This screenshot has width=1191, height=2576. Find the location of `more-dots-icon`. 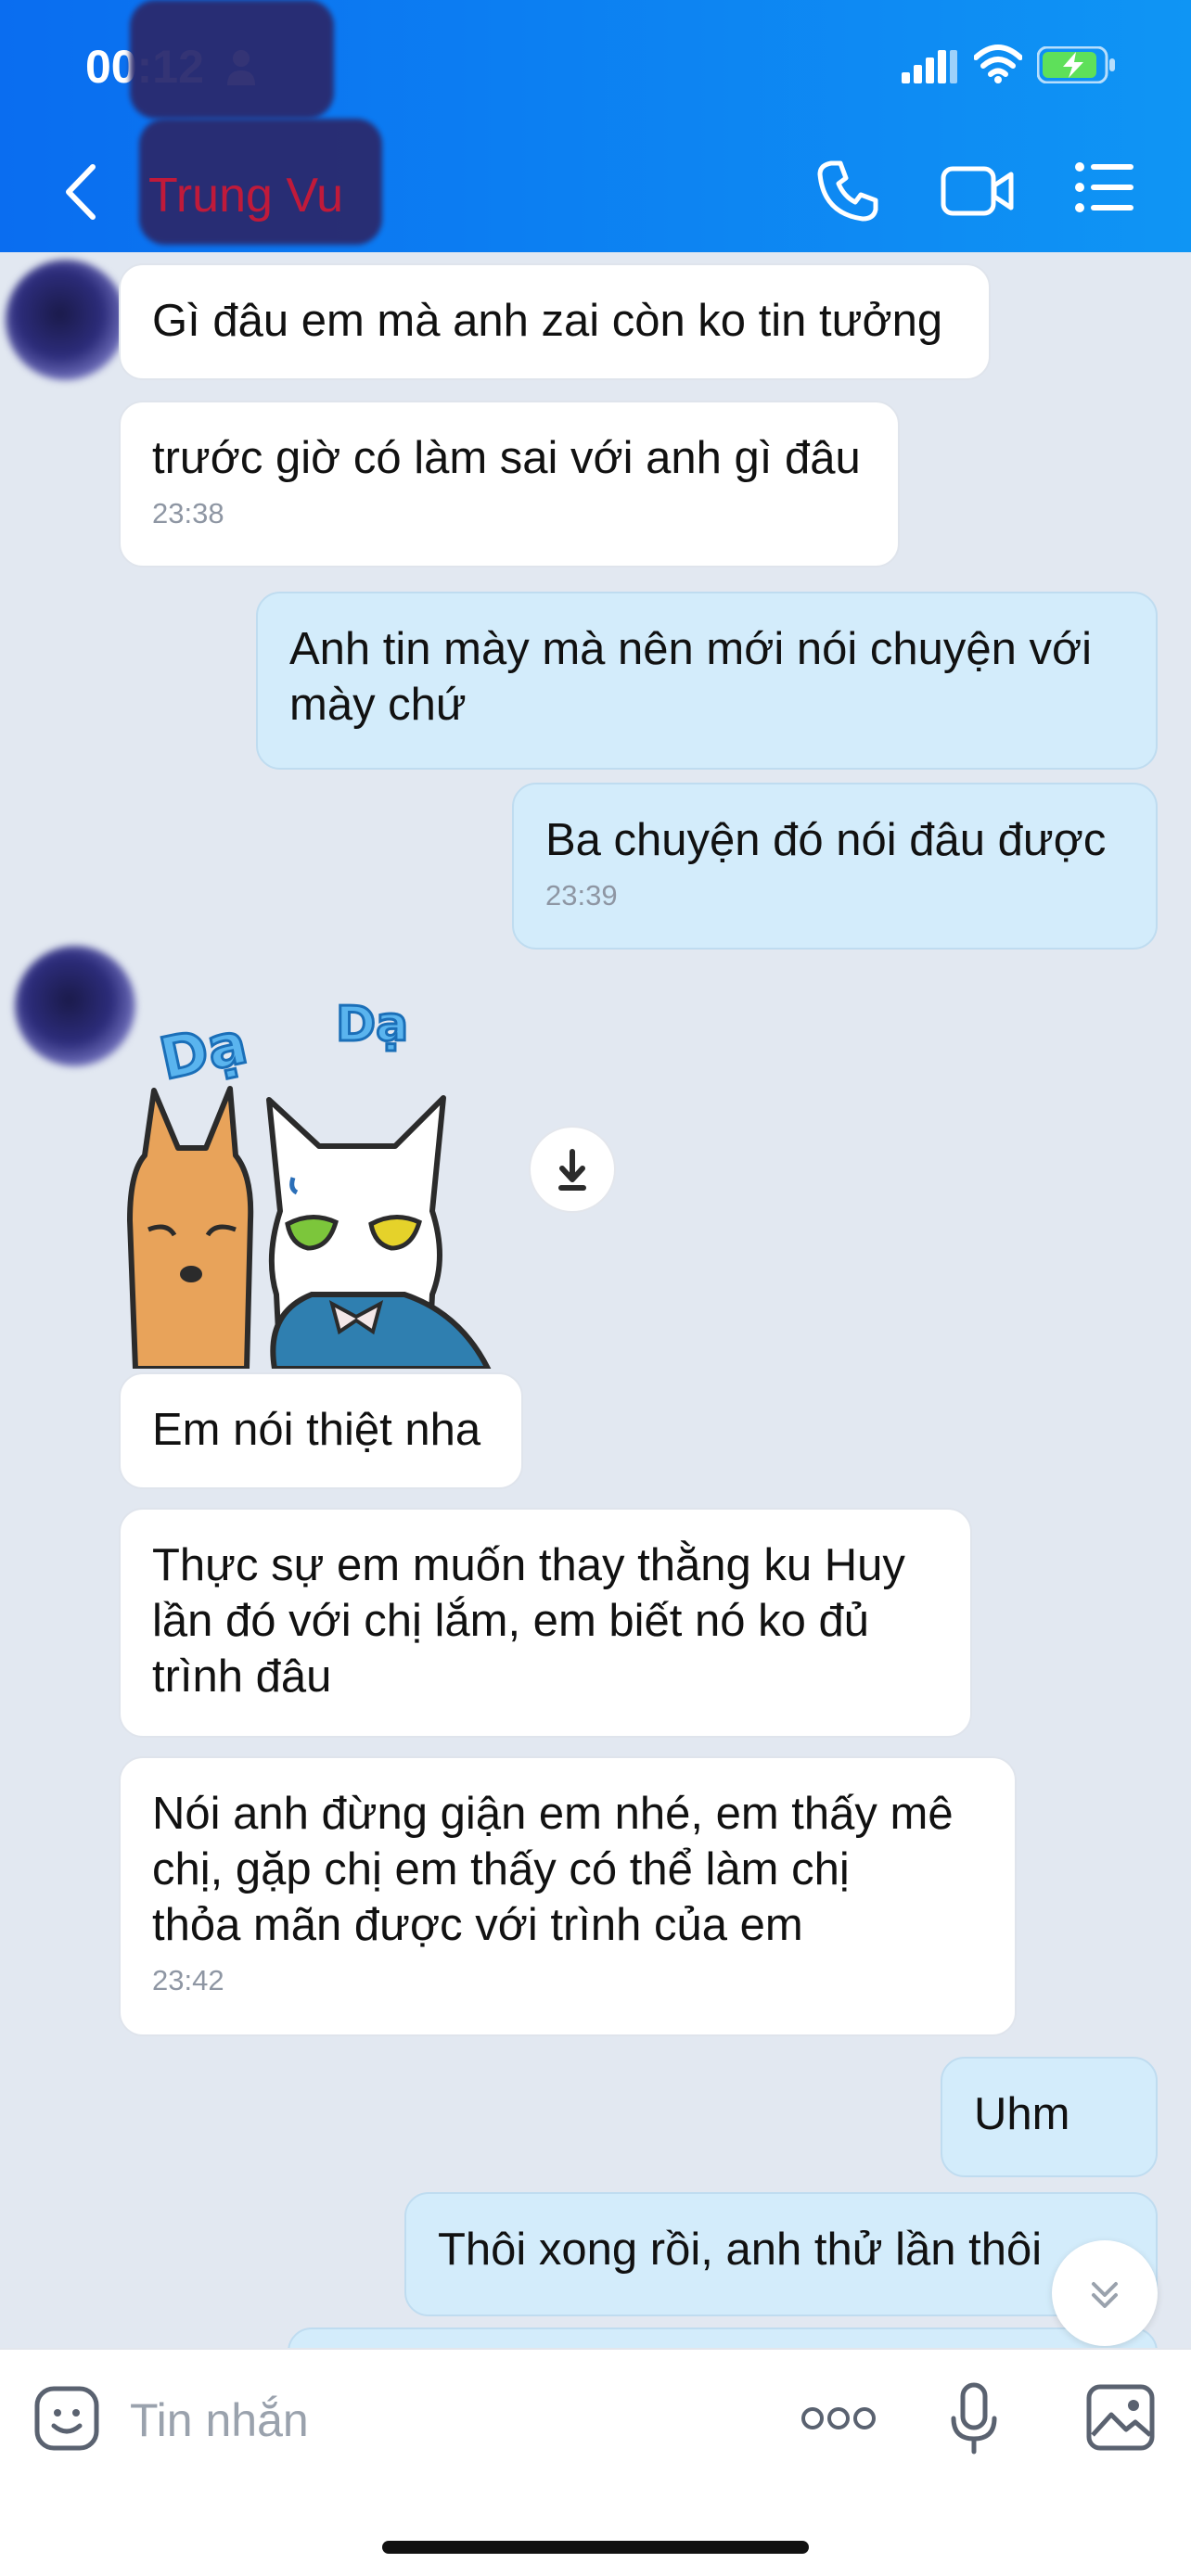

more-dots-icon is located at coordinates (838, 2419).